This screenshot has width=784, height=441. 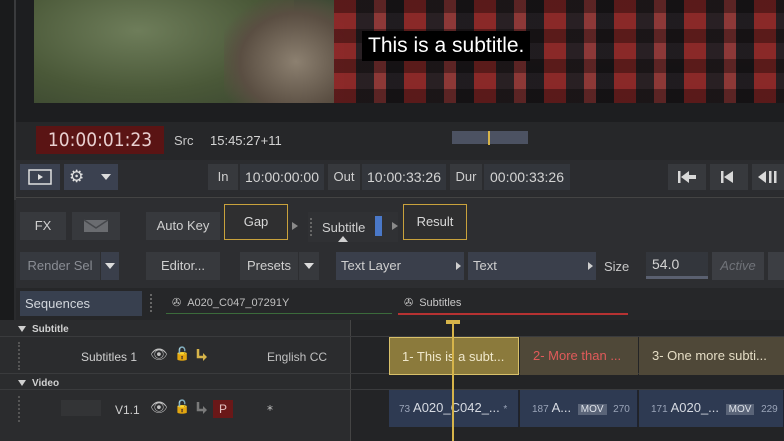 What do you see at coordinates (435, 222) in the screenshot?
I see `result-node: Result` at bounding box center [435, 222].